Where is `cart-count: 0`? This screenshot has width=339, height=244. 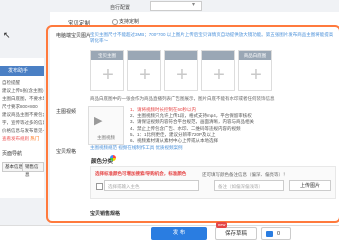 cart-count: 0 is located at coordinates (279, 234).